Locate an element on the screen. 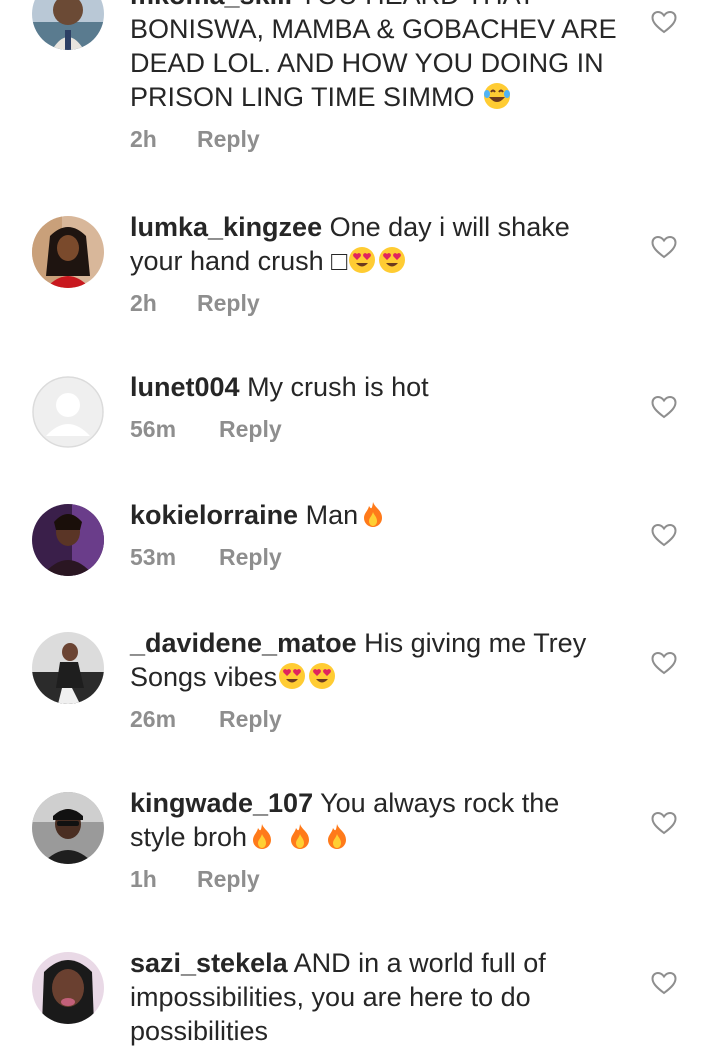 Image resolution: width=720 pixels, height=1048 pixels. comment-meta: 26m Reply is located at coordinates (375, 719).